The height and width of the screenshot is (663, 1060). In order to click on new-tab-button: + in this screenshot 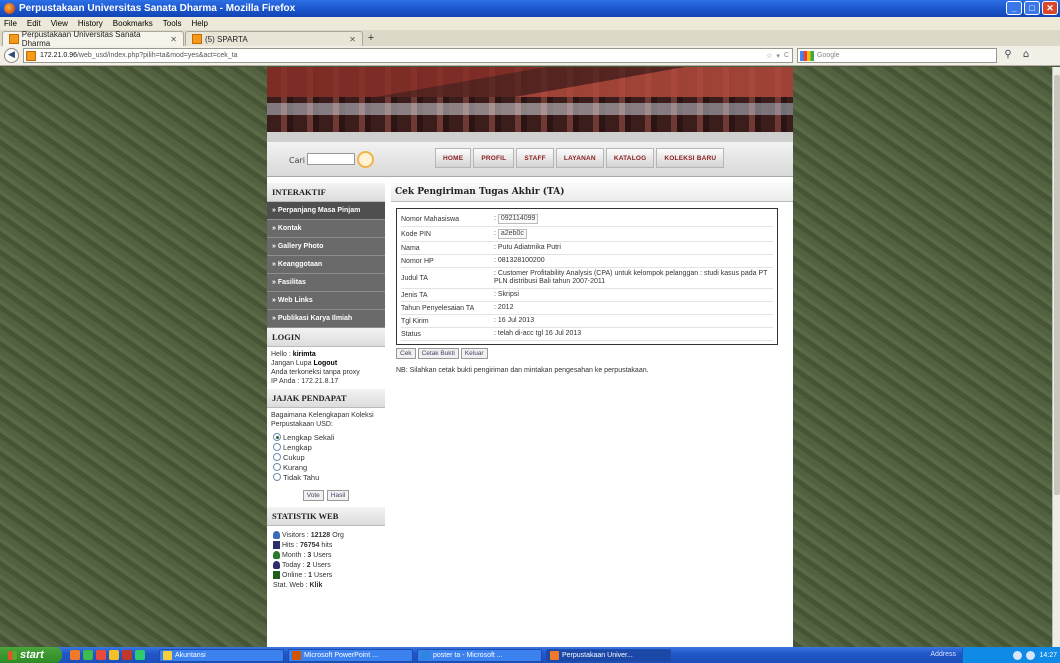, I will do `click(371, 39)`.